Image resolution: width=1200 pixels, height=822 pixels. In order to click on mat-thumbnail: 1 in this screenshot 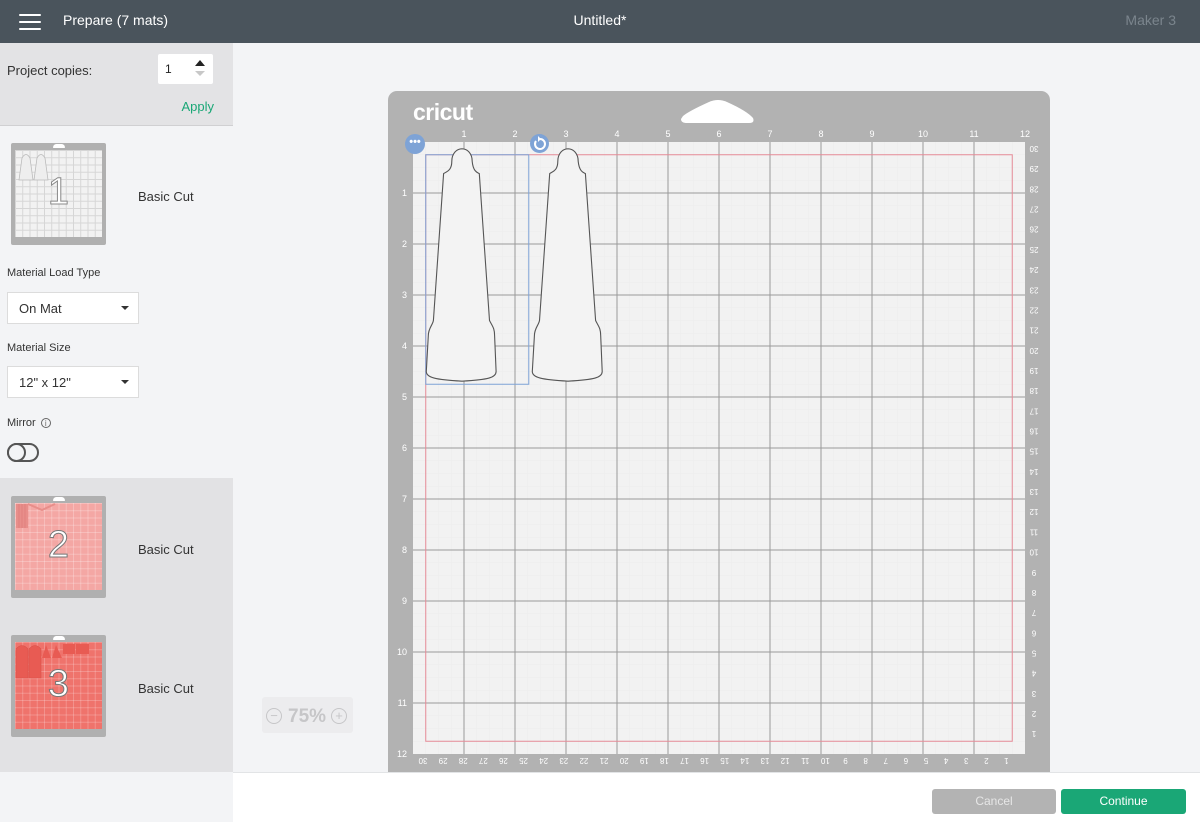, I will do `click(58, 194)`.